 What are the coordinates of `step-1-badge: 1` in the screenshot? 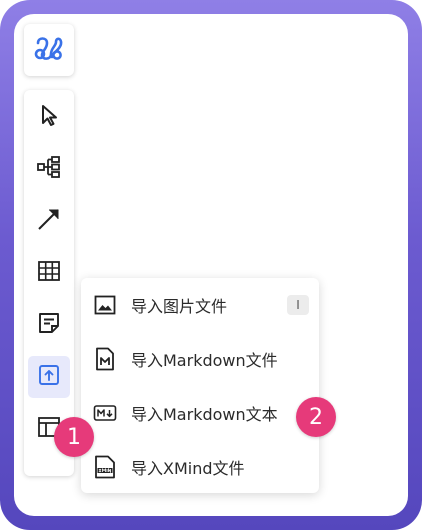 It's located at (74, 437).